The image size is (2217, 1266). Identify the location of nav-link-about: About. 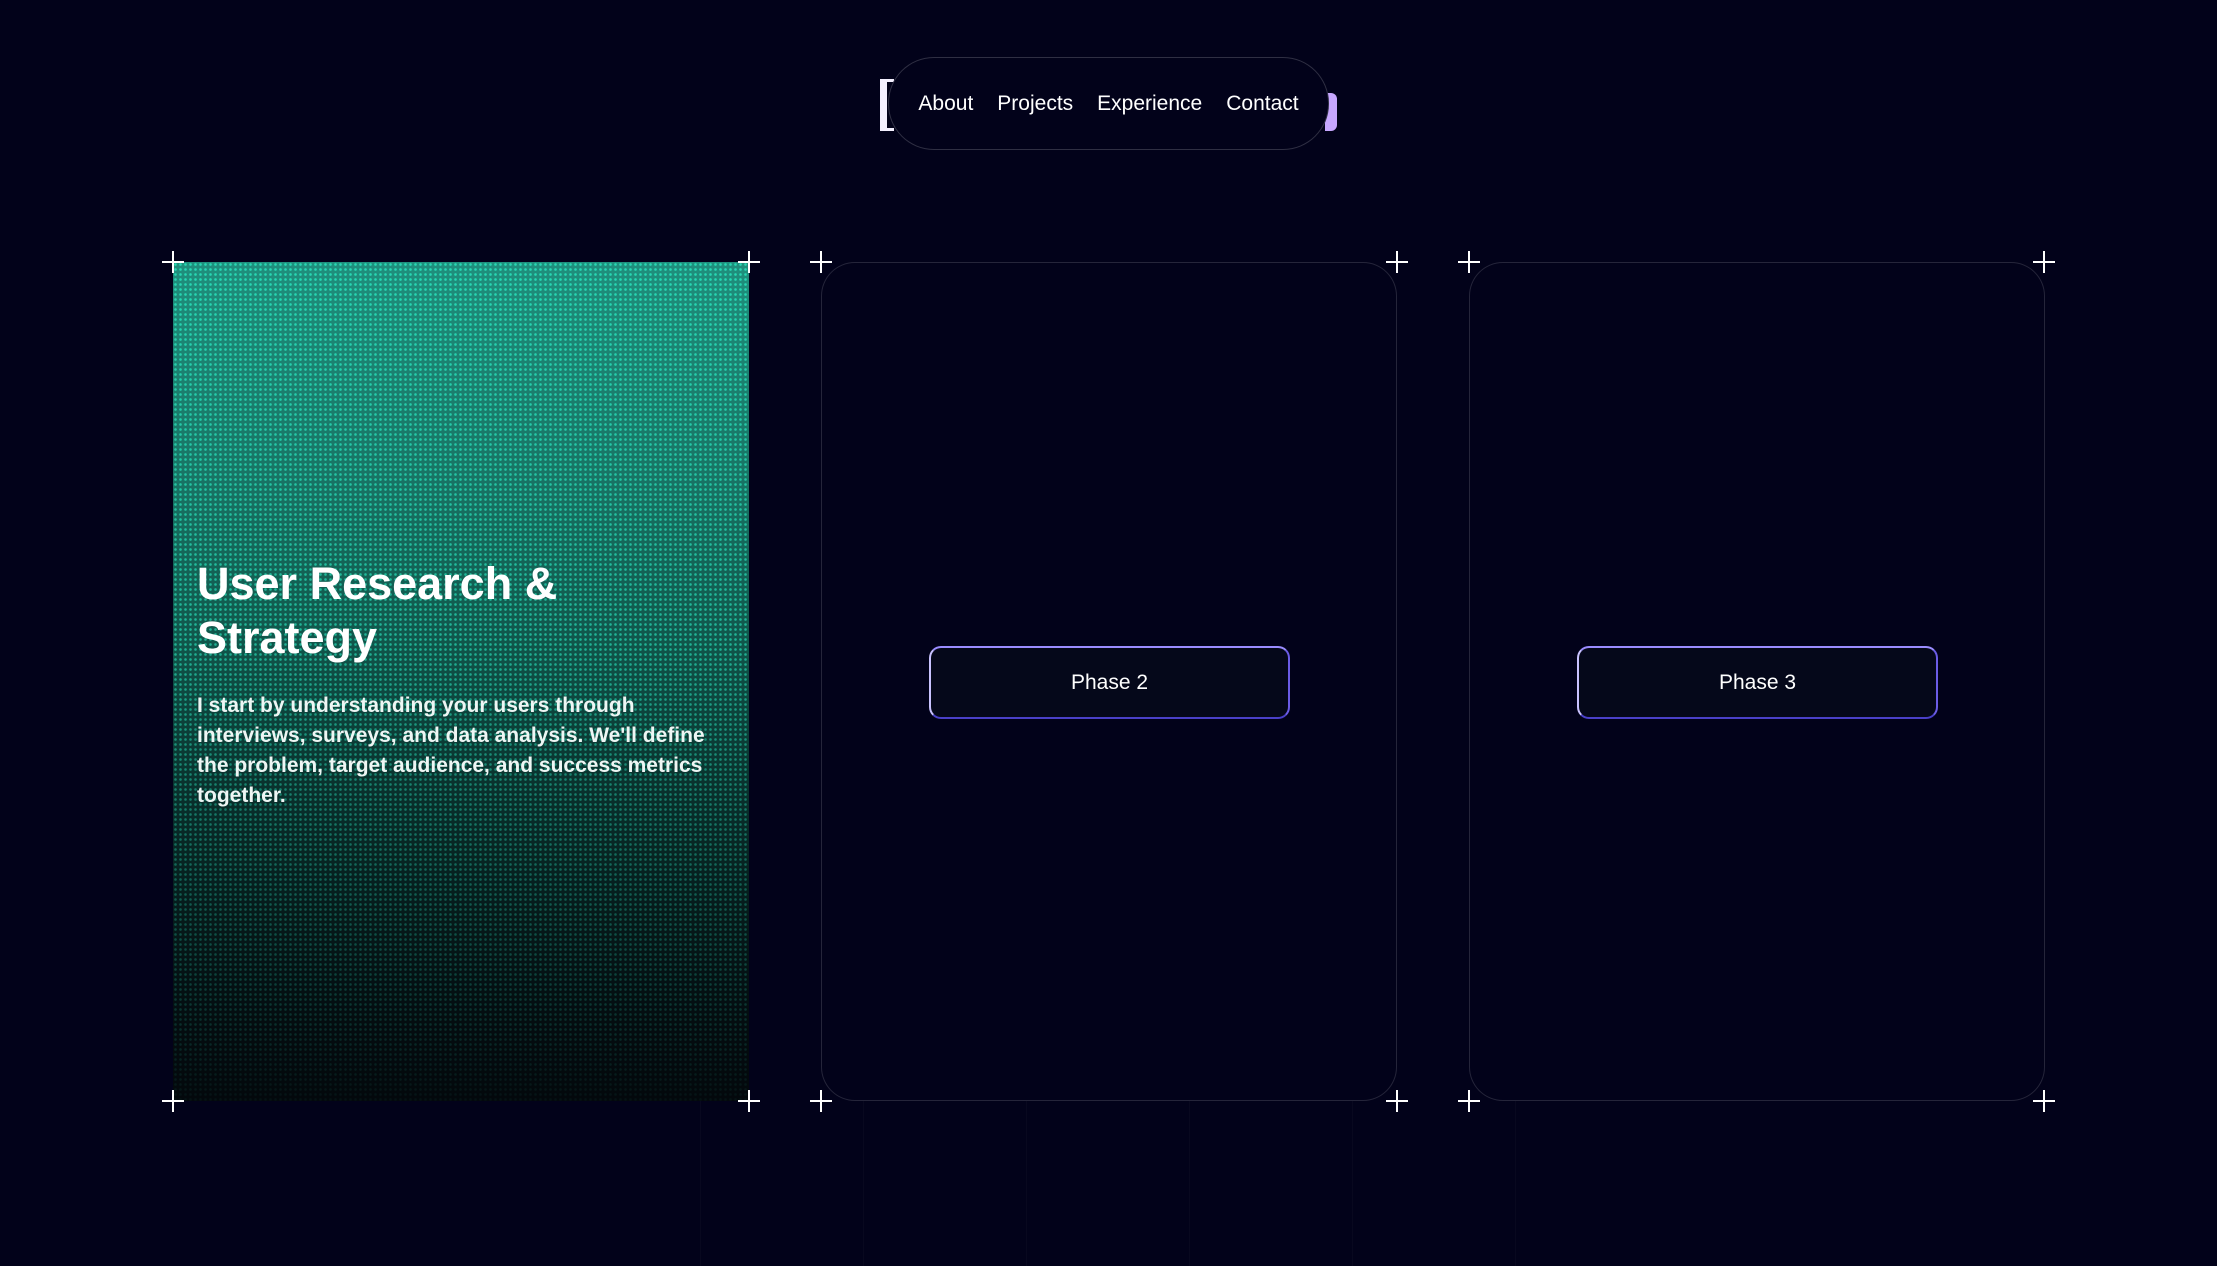
(945, 104).